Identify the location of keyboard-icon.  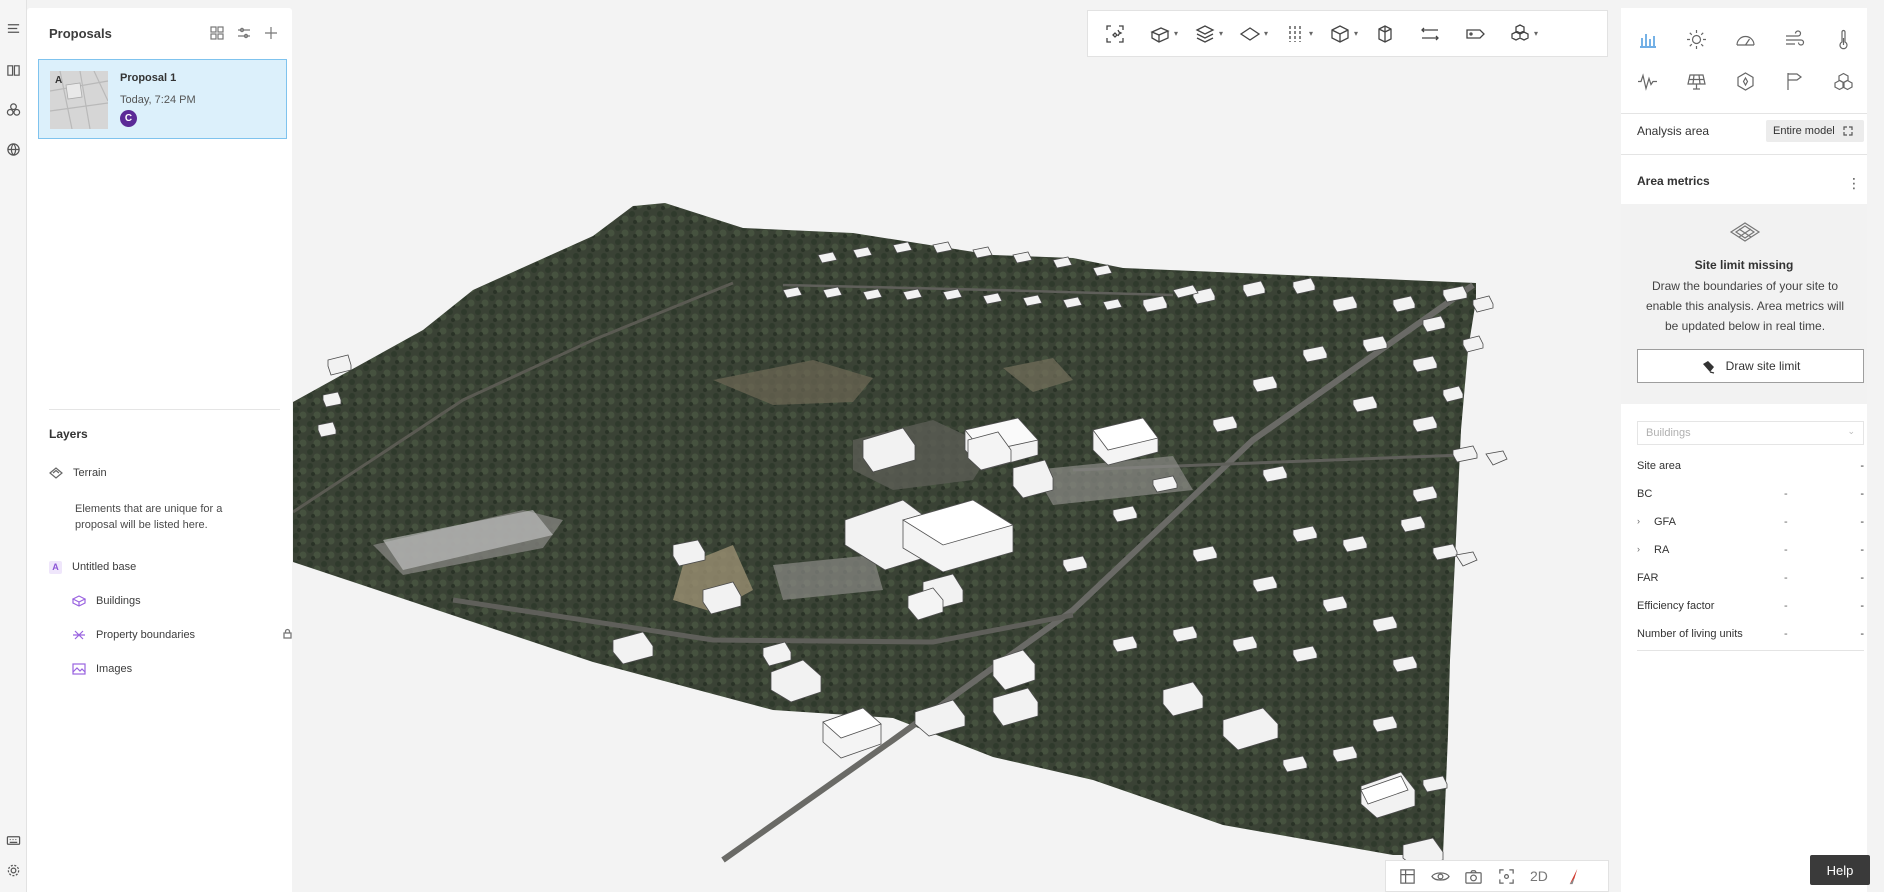
(13, 840).